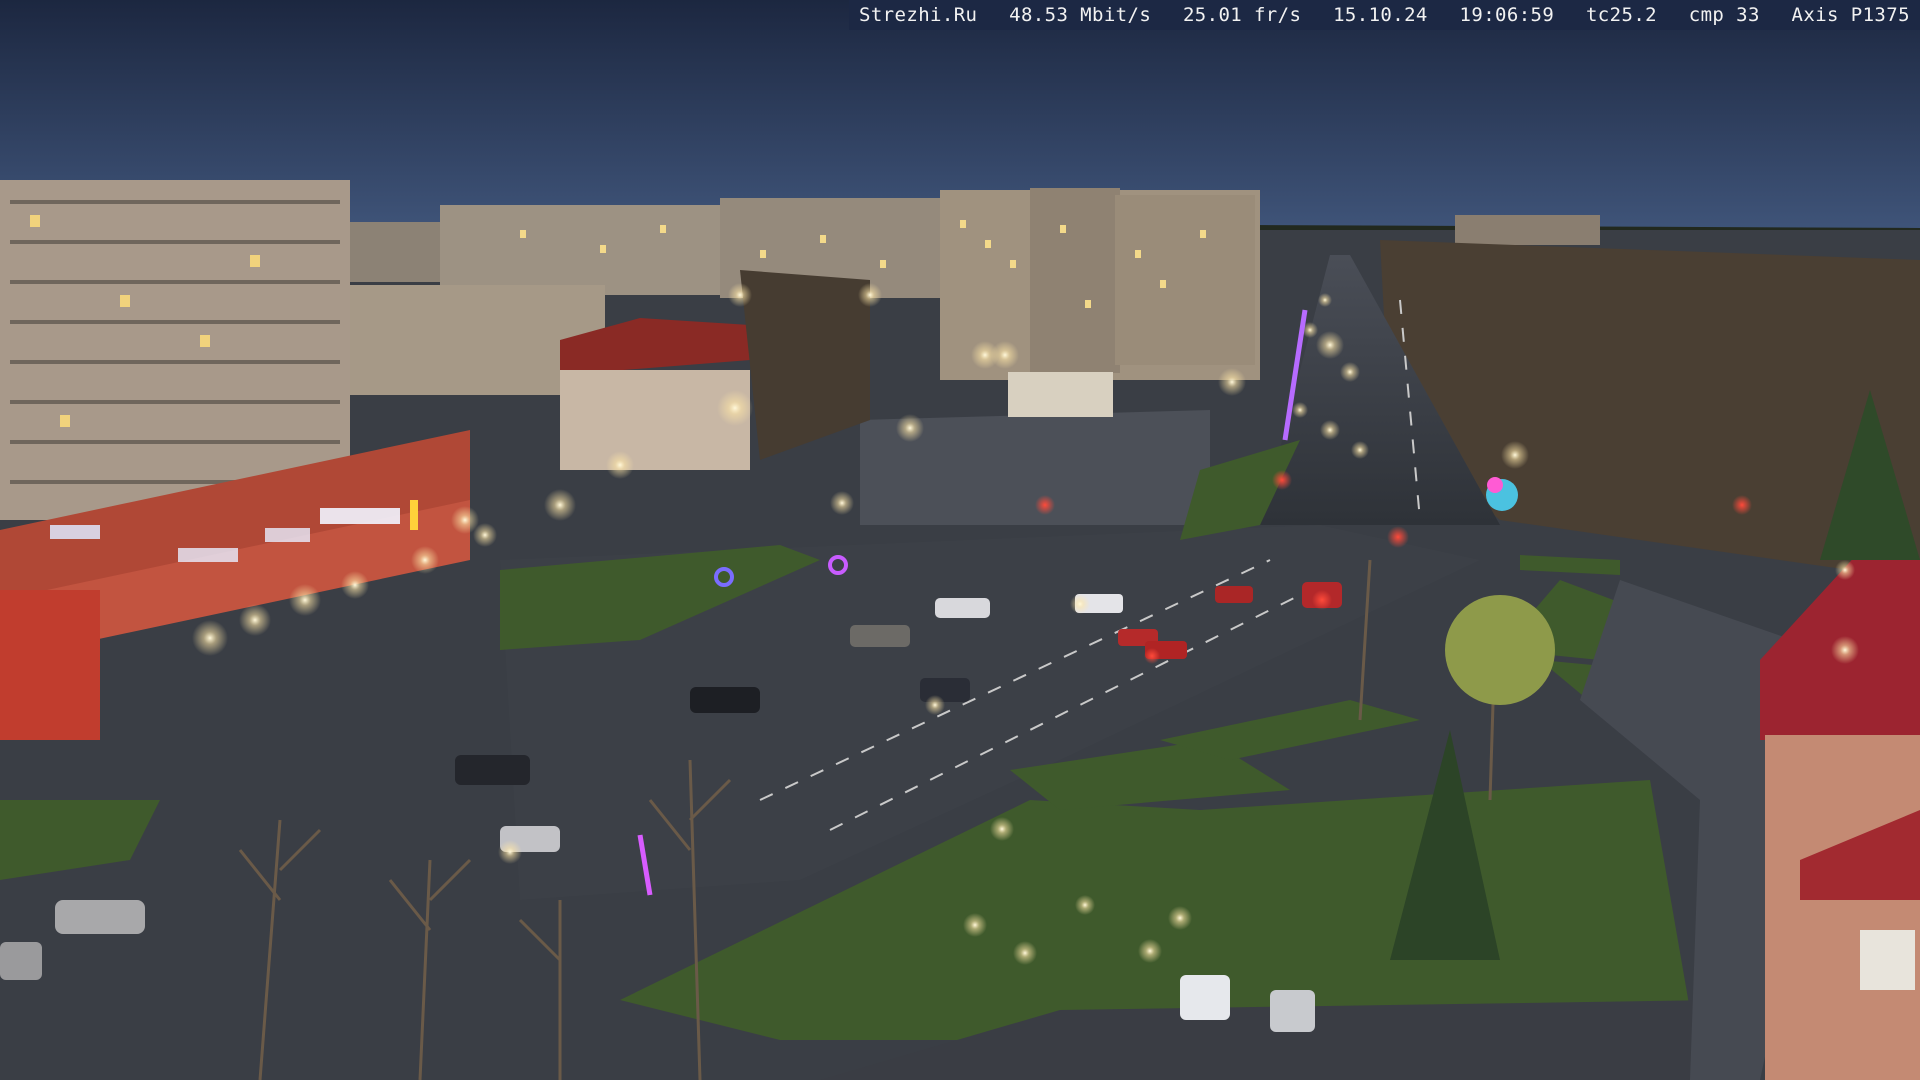 This screenshot has width=1920, height=1080. Describe the element at coordinates (1242, 15) in the screenshot. I see `osd-framerate: 25.01 fr/s` at that location.